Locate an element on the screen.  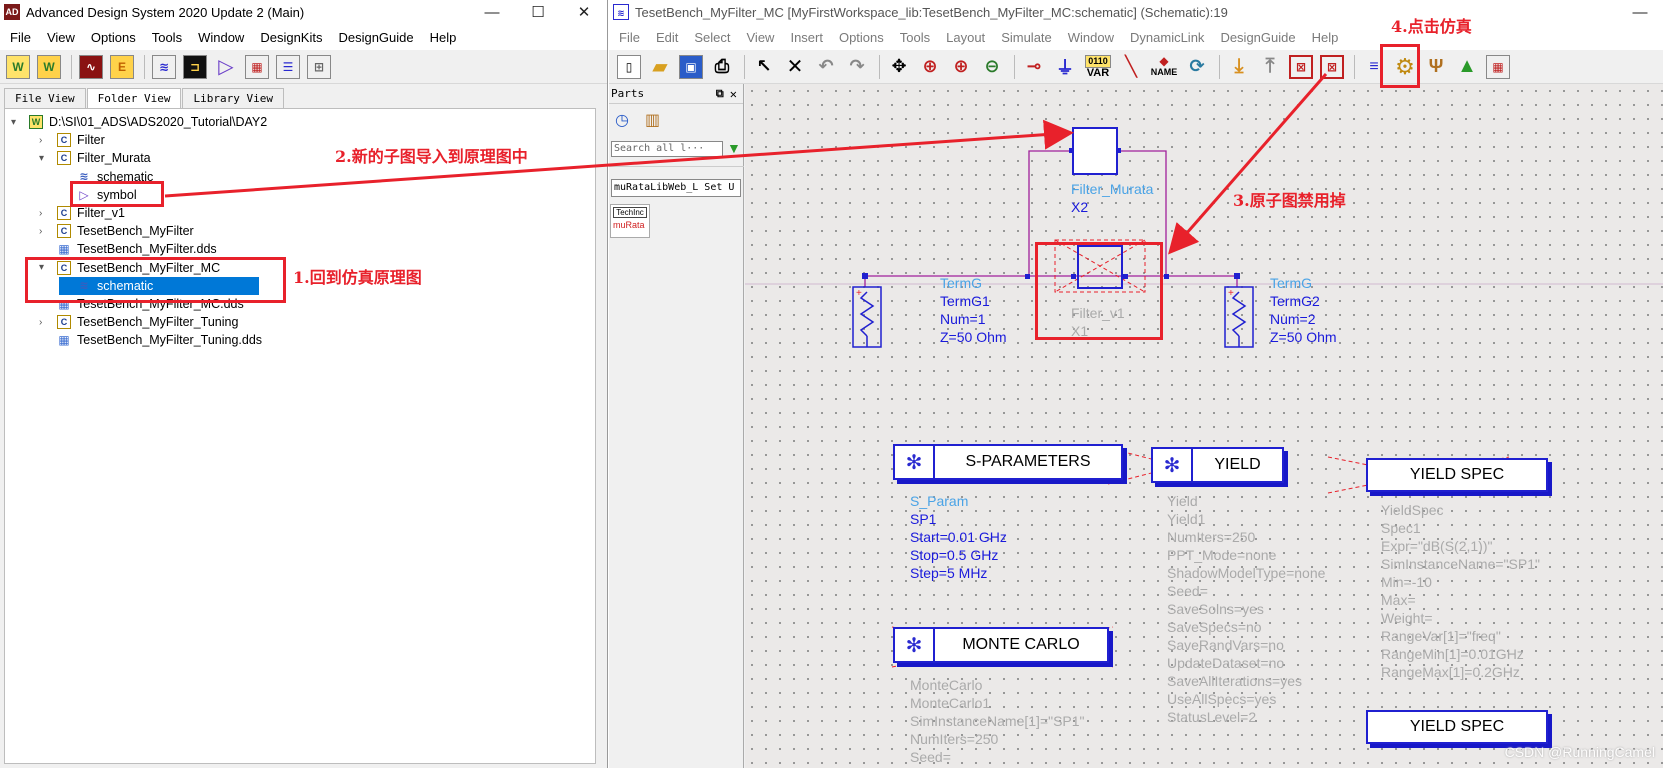
schematic-menu-view: View is located at coordinates (761, 37).